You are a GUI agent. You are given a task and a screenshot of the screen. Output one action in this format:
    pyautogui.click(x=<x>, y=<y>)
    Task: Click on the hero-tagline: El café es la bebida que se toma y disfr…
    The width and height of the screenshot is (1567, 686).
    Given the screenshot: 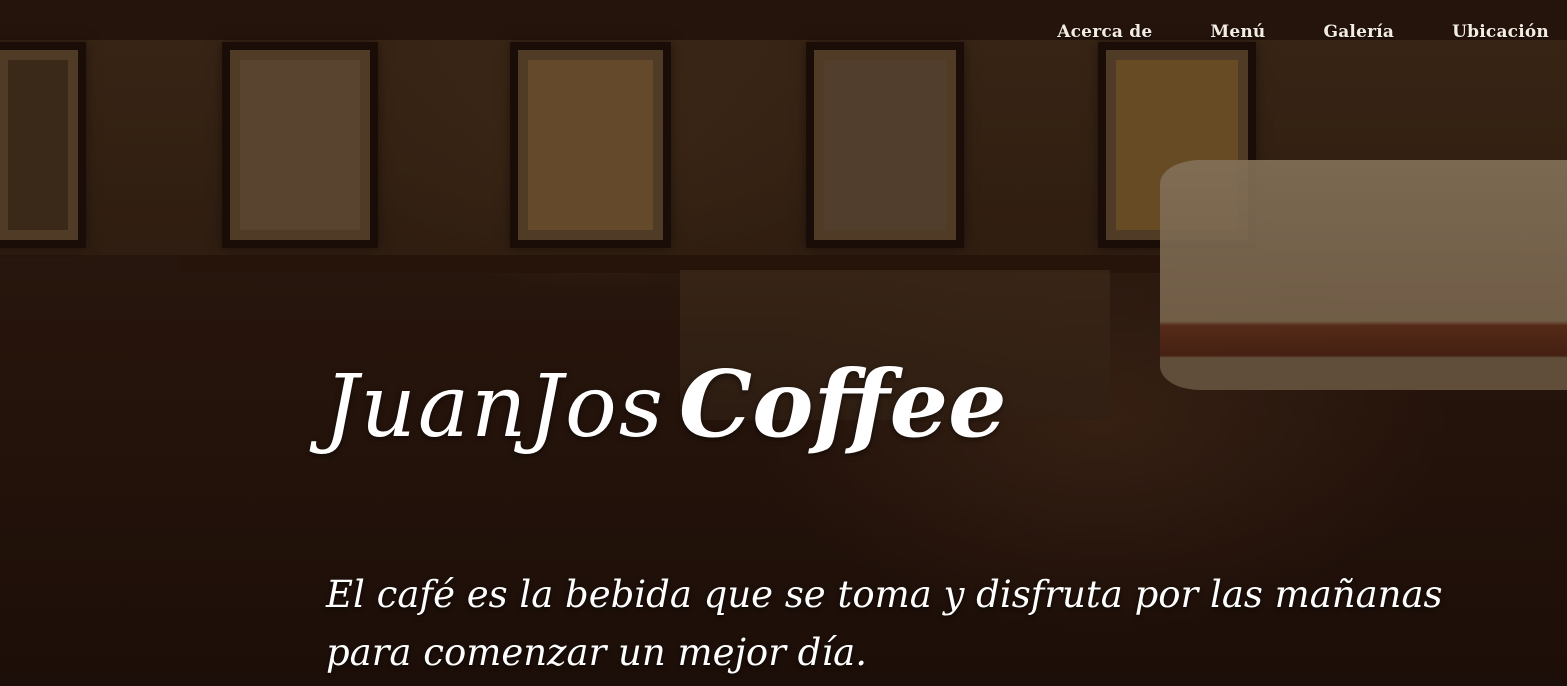 What is the action you would take?
    pyautogui.click(x=884, y=623)
    